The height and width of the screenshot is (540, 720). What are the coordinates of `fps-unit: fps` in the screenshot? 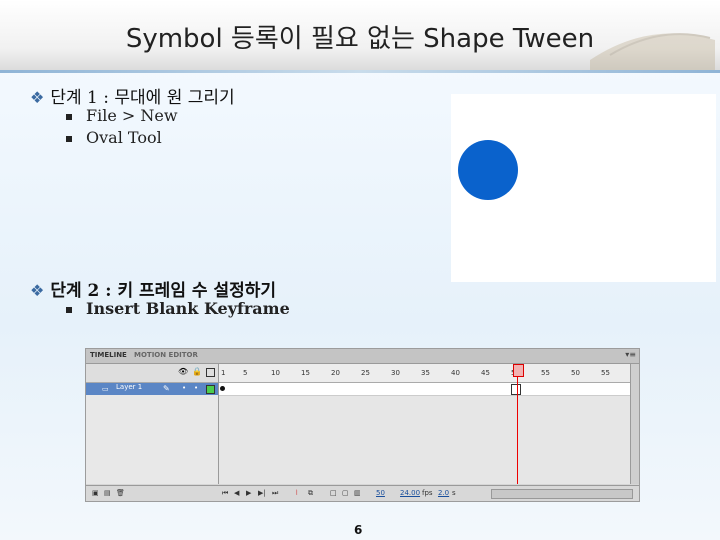 It's located at (427, 493).